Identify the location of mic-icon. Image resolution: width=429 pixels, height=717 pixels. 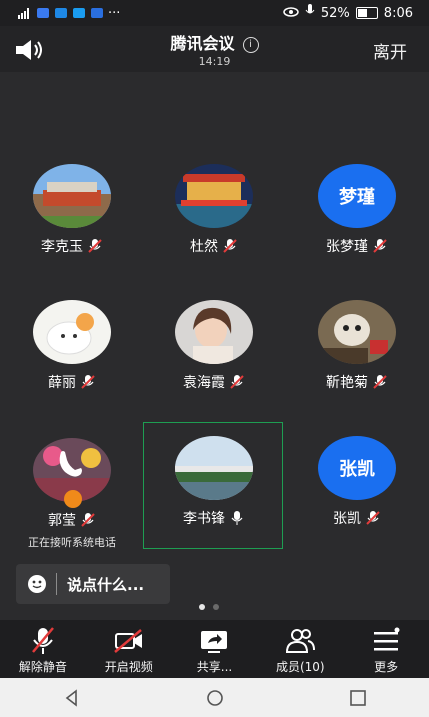
(237, 518).